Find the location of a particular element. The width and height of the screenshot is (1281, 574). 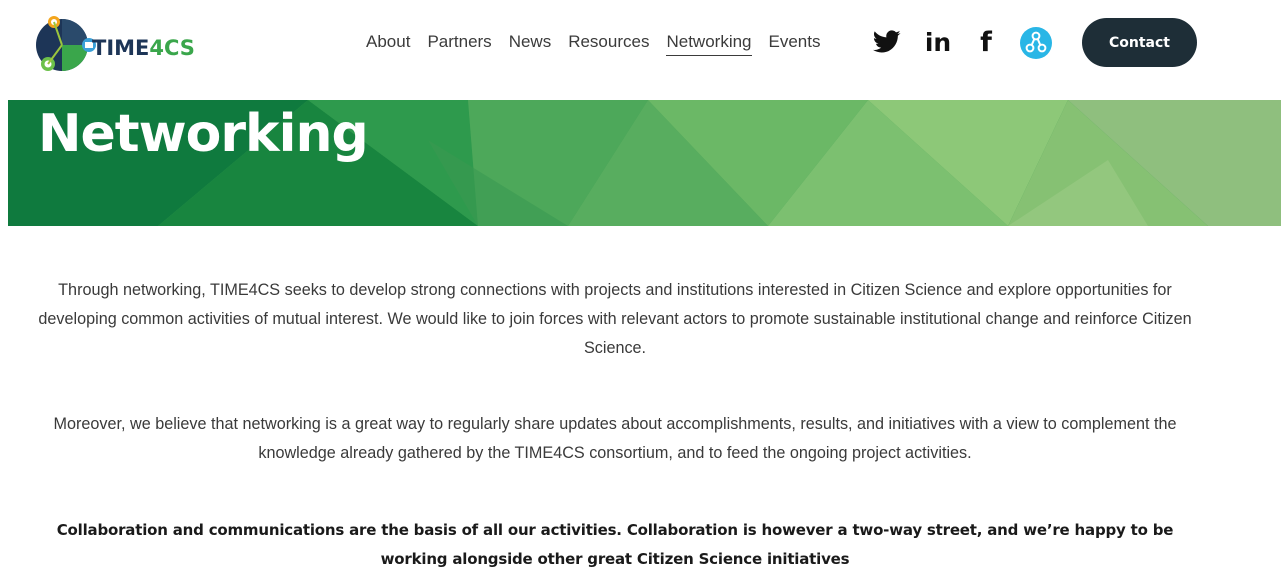

logo-text-time: TIME is located at coordinates (121, 48).